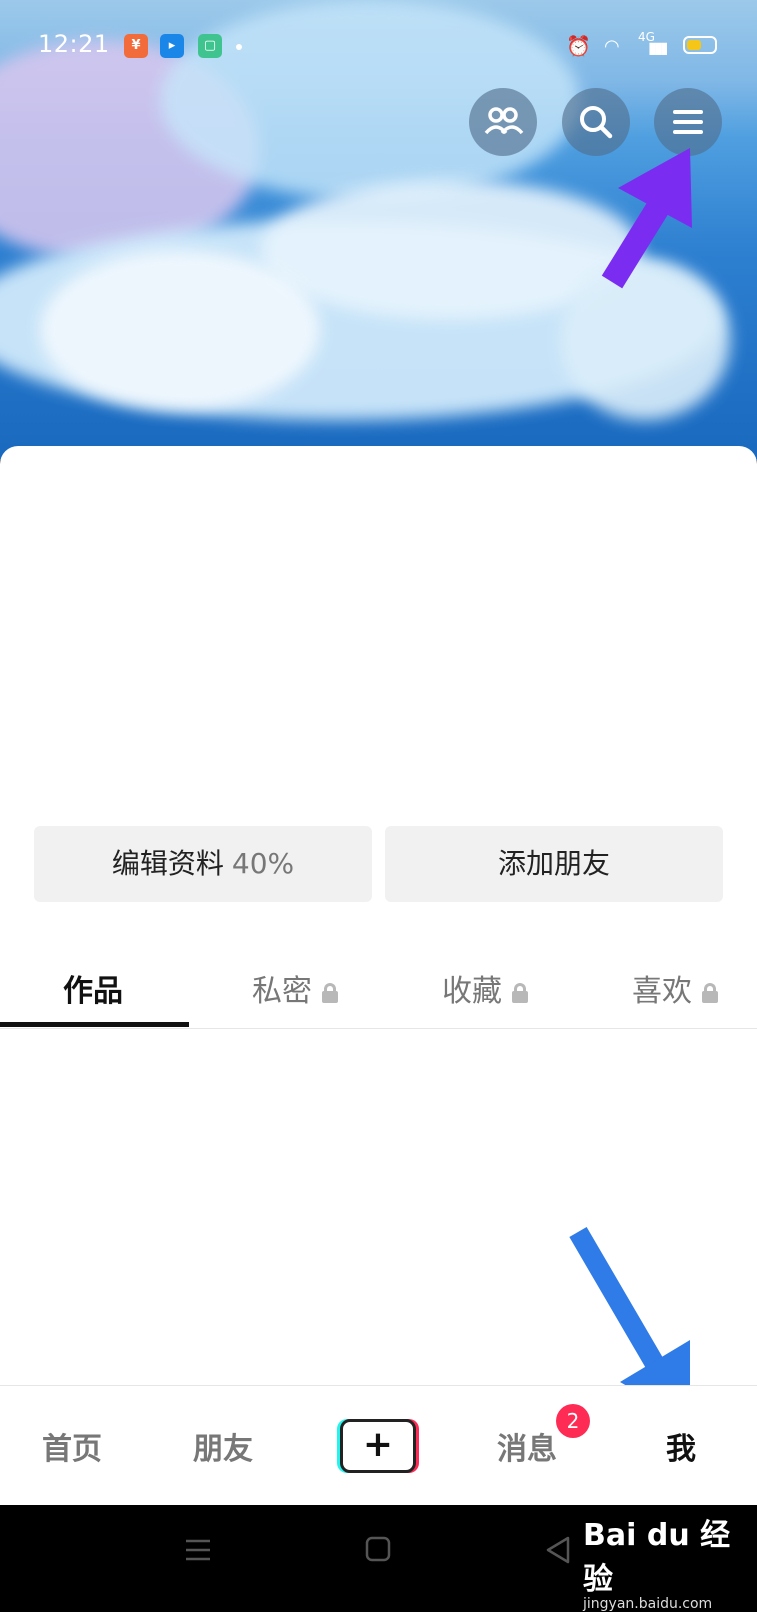  I want to click on system-home-icon, so click(378, 1549).